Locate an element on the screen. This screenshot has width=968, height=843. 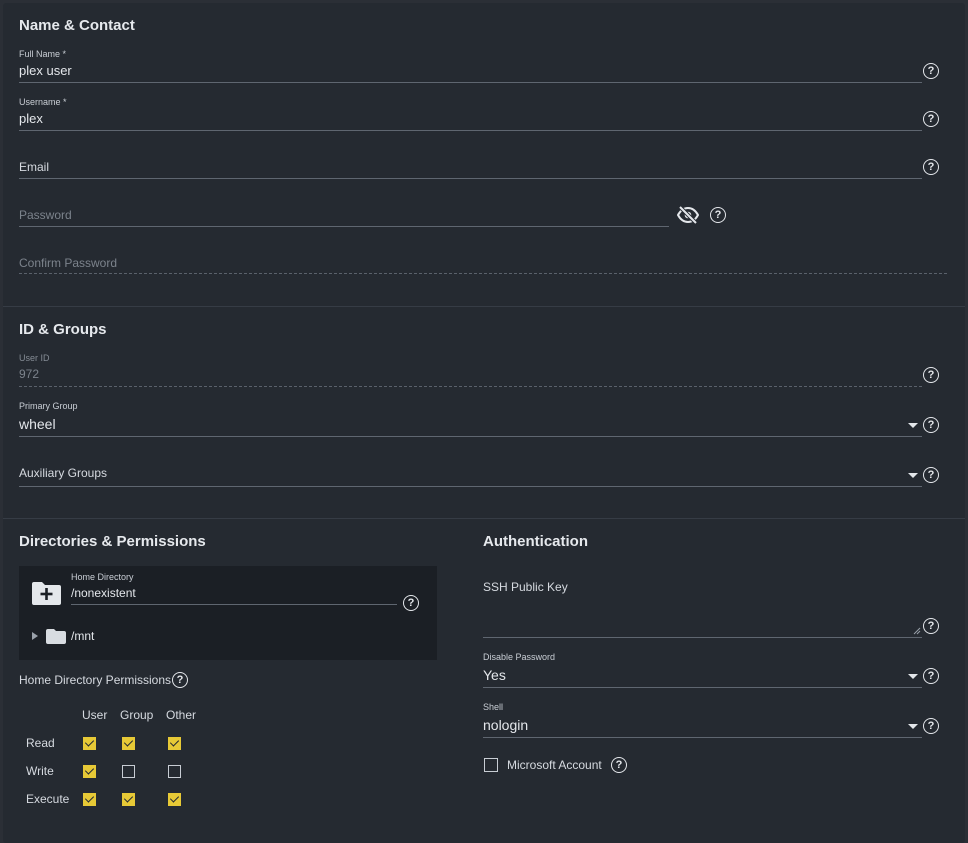
section-title-name-contact: Name & Contact is located at coordinates (77, 25).